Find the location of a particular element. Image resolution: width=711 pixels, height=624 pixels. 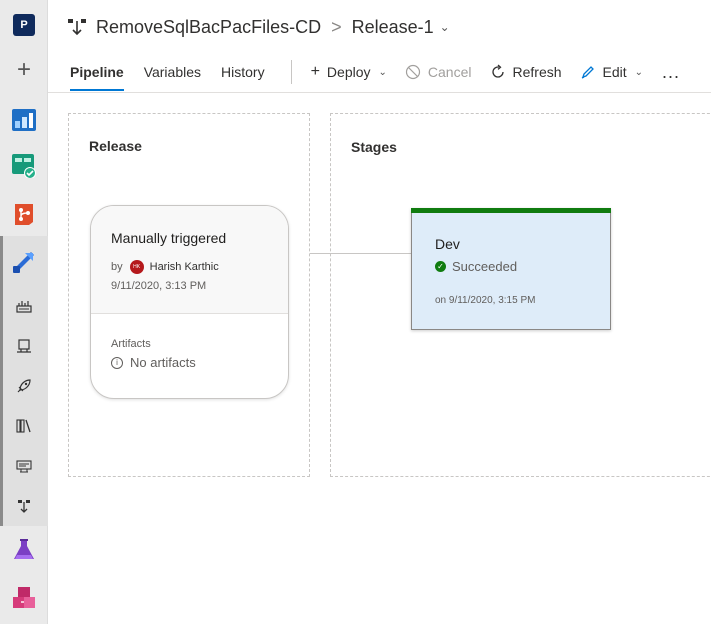

cancel-icon is located at coordinates (413, 72).